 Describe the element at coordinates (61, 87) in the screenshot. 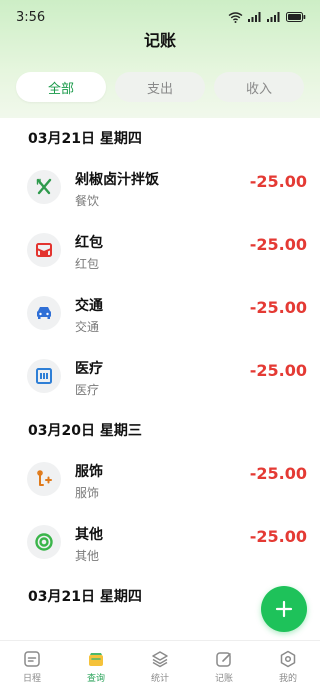

I see `tab-all: 全部` at that location.